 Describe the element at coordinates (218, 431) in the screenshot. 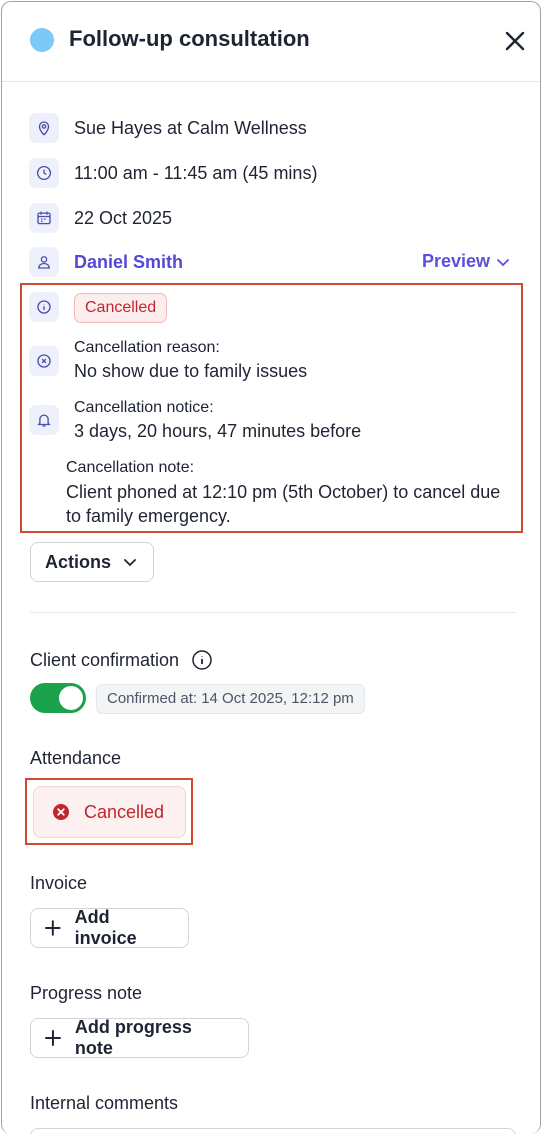

I see `cancellation-notice-value: 3 days, 20 hours, 47 minutes before` at that location.